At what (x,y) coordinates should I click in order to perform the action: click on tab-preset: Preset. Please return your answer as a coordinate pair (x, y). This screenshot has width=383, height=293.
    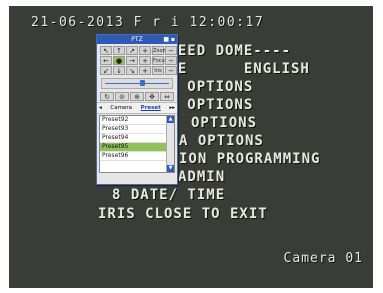
    Looking at the image, I should click on (151, 108).